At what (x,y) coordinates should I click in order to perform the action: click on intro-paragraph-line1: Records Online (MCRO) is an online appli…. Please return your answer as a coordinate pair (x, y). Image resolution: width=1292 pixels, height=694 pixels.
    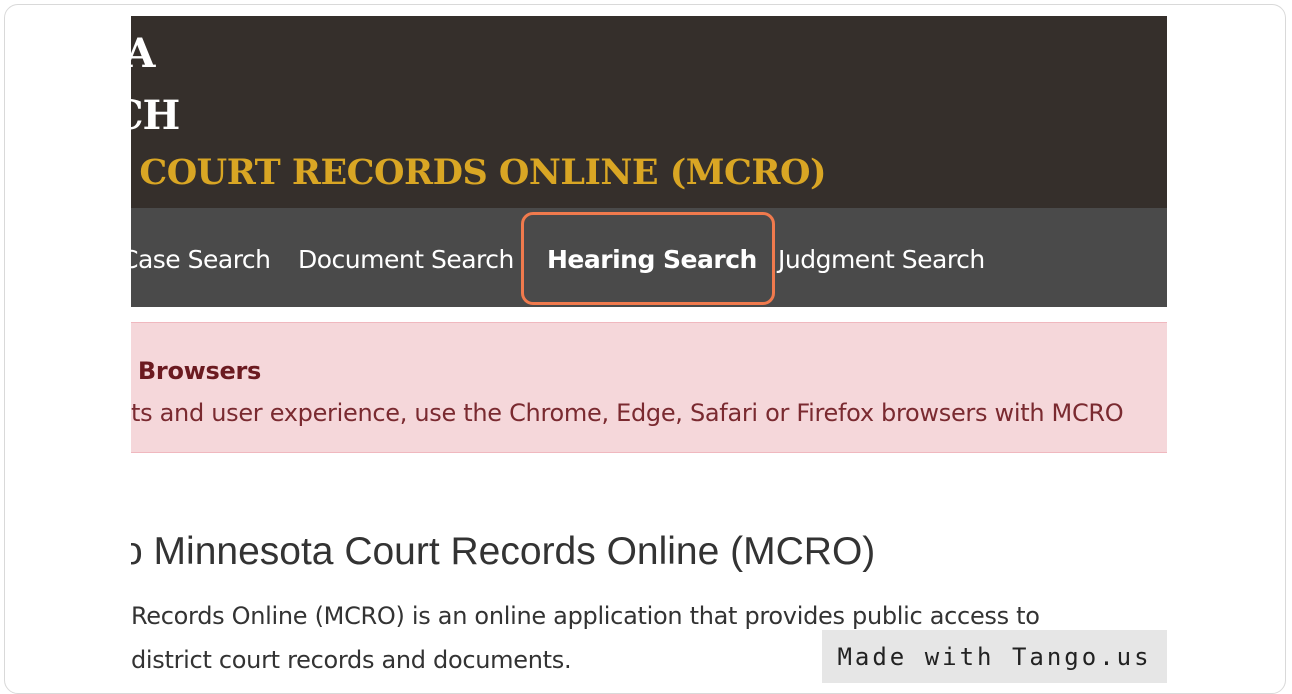
    Looking at the image, I should click on (585, 616).